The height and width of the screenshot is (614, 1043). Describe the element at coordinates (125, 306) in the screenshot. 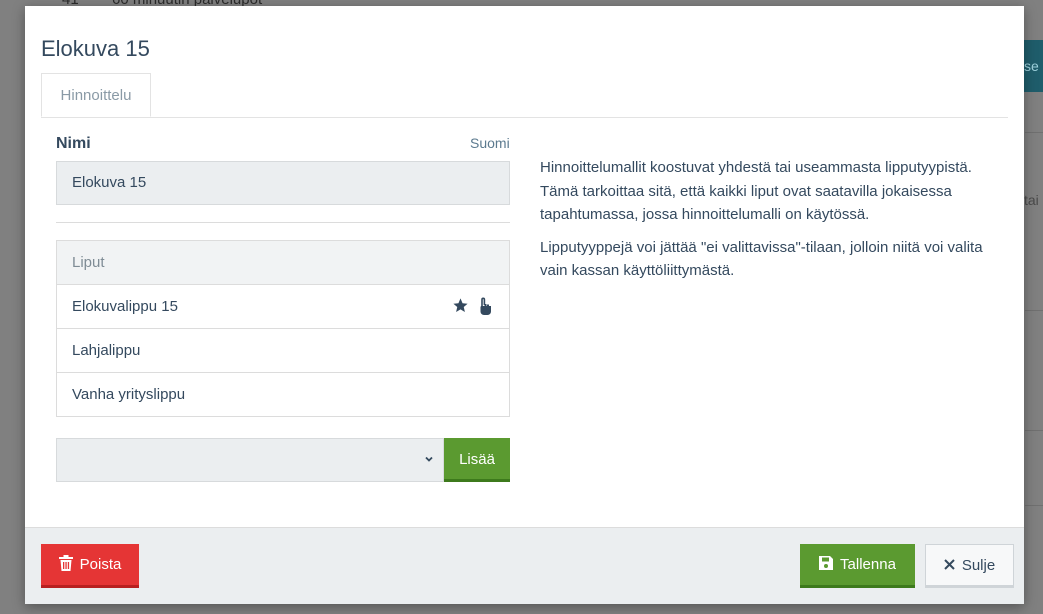

I see `ticket-label: Elokuvalippu 15` at that location.